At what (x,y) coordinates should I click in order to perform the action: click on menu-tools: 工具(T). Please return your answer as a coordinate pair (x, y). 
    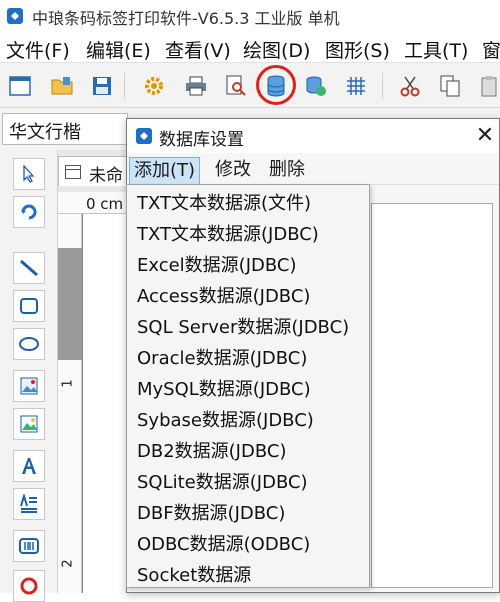
    Looking at the image, I should click on (436, 49).